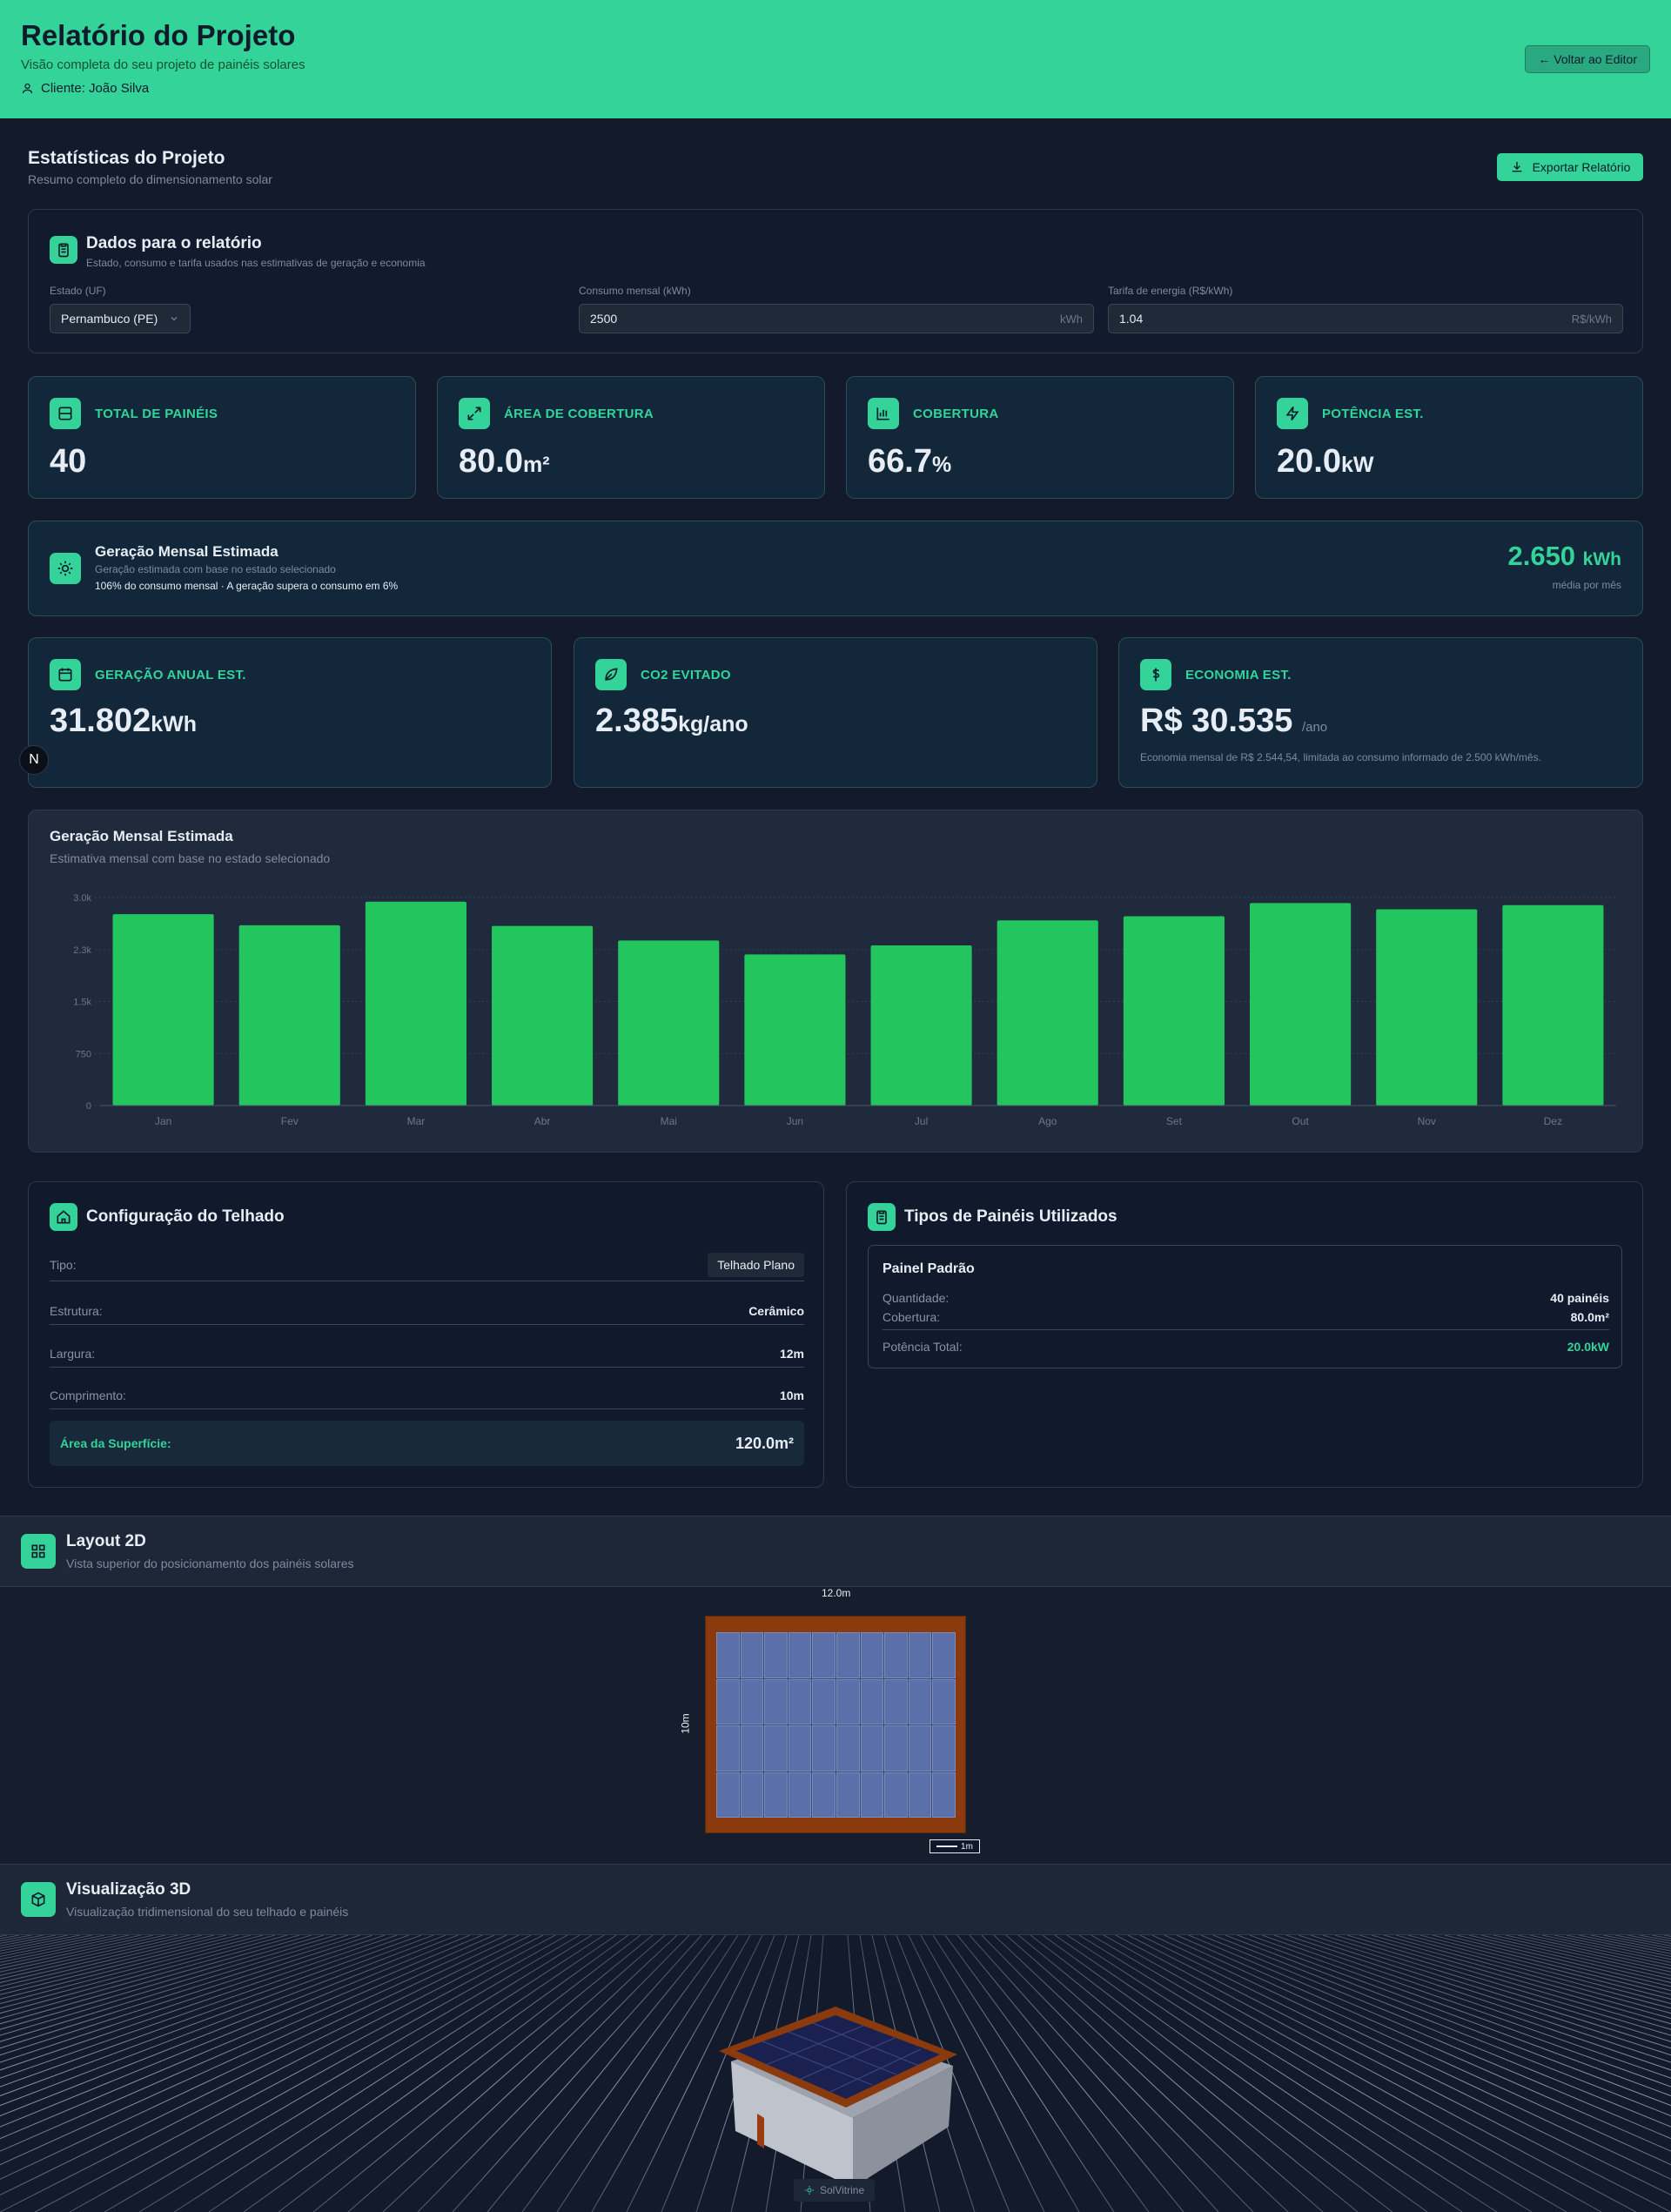 This screenshot has height=2212, width=1671. Describe the element at coordinates (124, 721) in the screenshot. I see `stat-value: 31.802kWh` at that location.